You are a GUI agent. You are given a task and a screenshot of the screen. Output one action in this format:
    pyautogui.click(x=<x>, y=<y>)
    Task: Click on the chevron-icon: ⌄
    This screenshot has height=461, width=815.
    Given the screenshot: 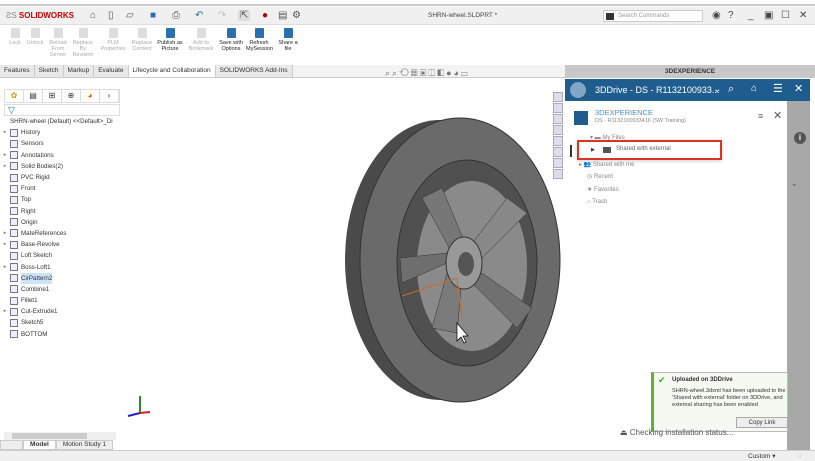 What is the action you would take?
    pyautogui.click(x=794, y=183)
    